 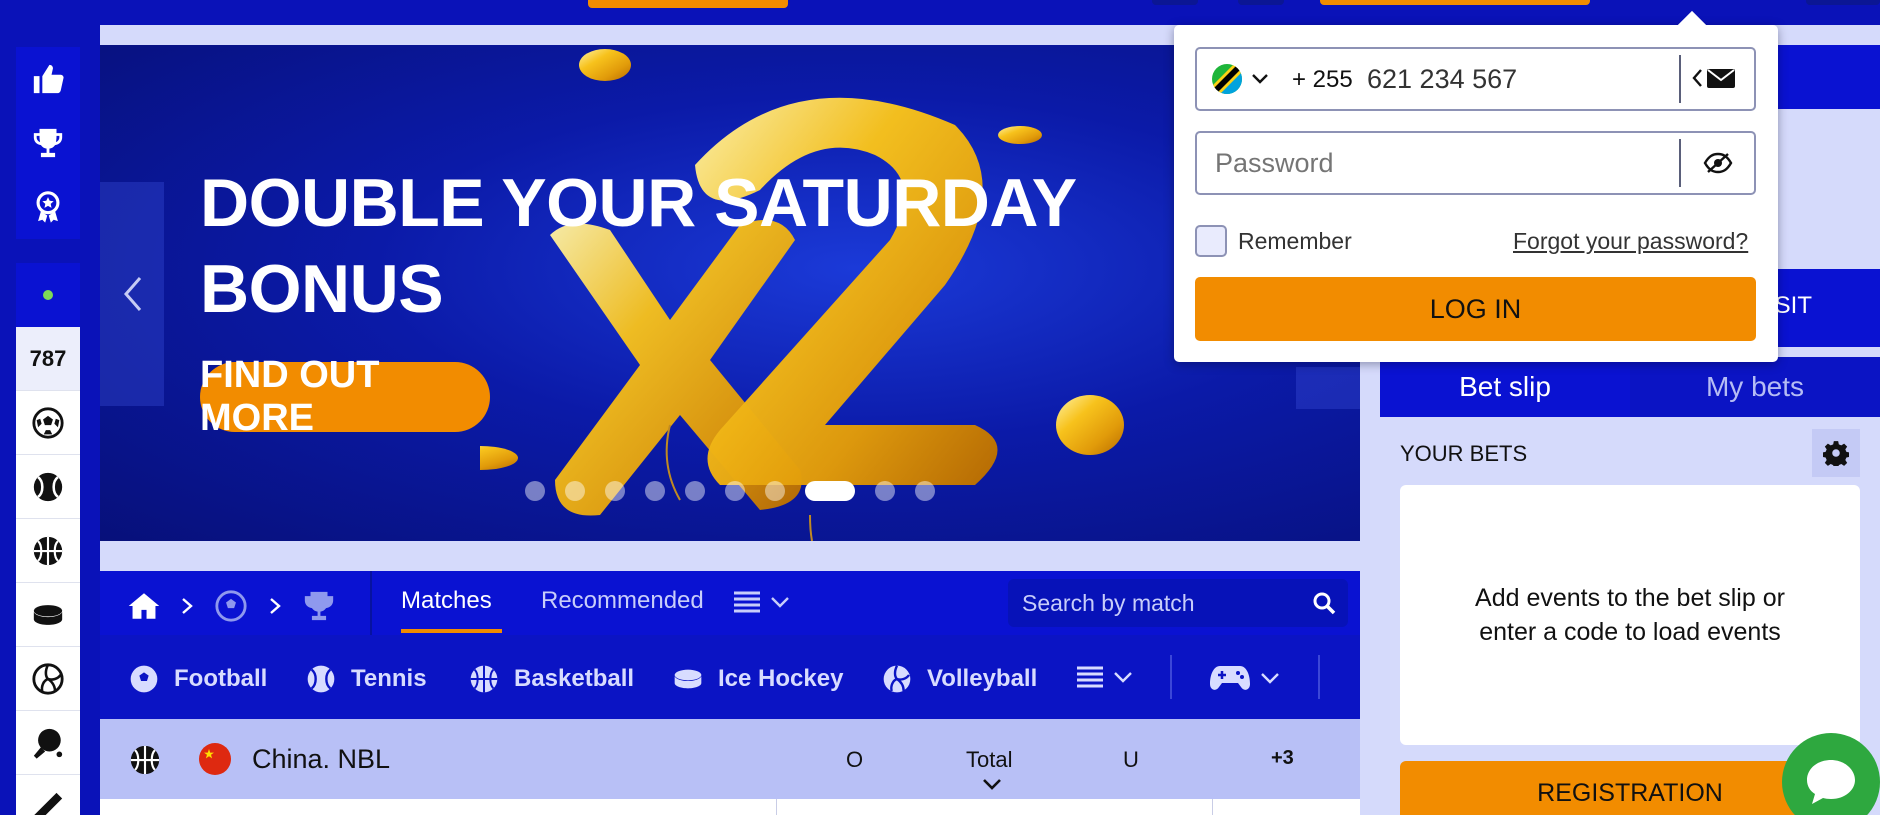 What do you see at coordinates (48, 803) in the screenshot?
I see `cricket-bat-icon` at bounding box center [48, 803].